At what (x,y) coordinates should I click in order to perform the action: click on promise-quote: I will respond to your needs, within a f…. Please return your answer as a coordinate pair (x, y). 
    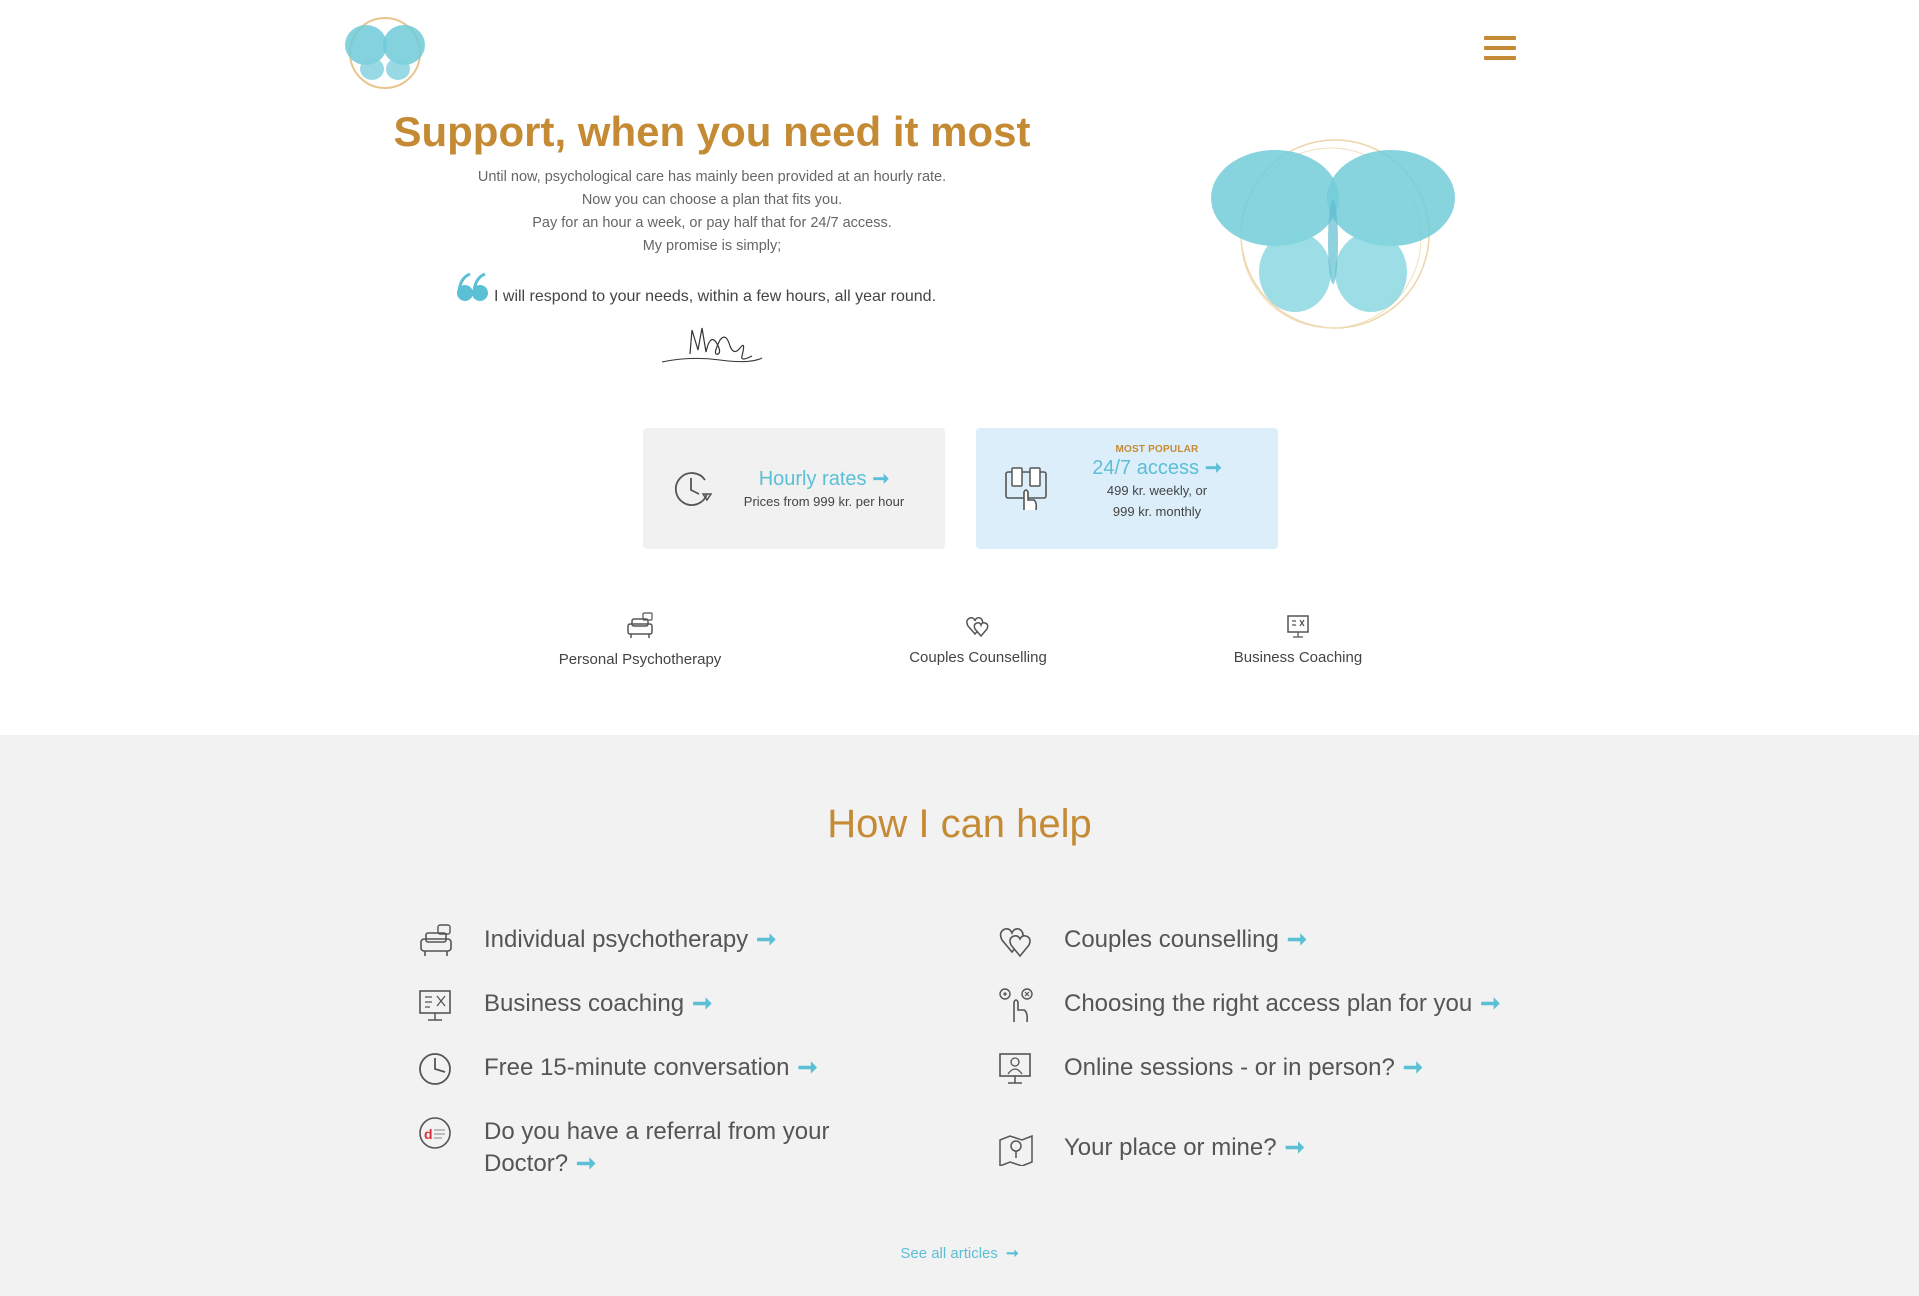
    Looking at the image, I should click on (715, 296).